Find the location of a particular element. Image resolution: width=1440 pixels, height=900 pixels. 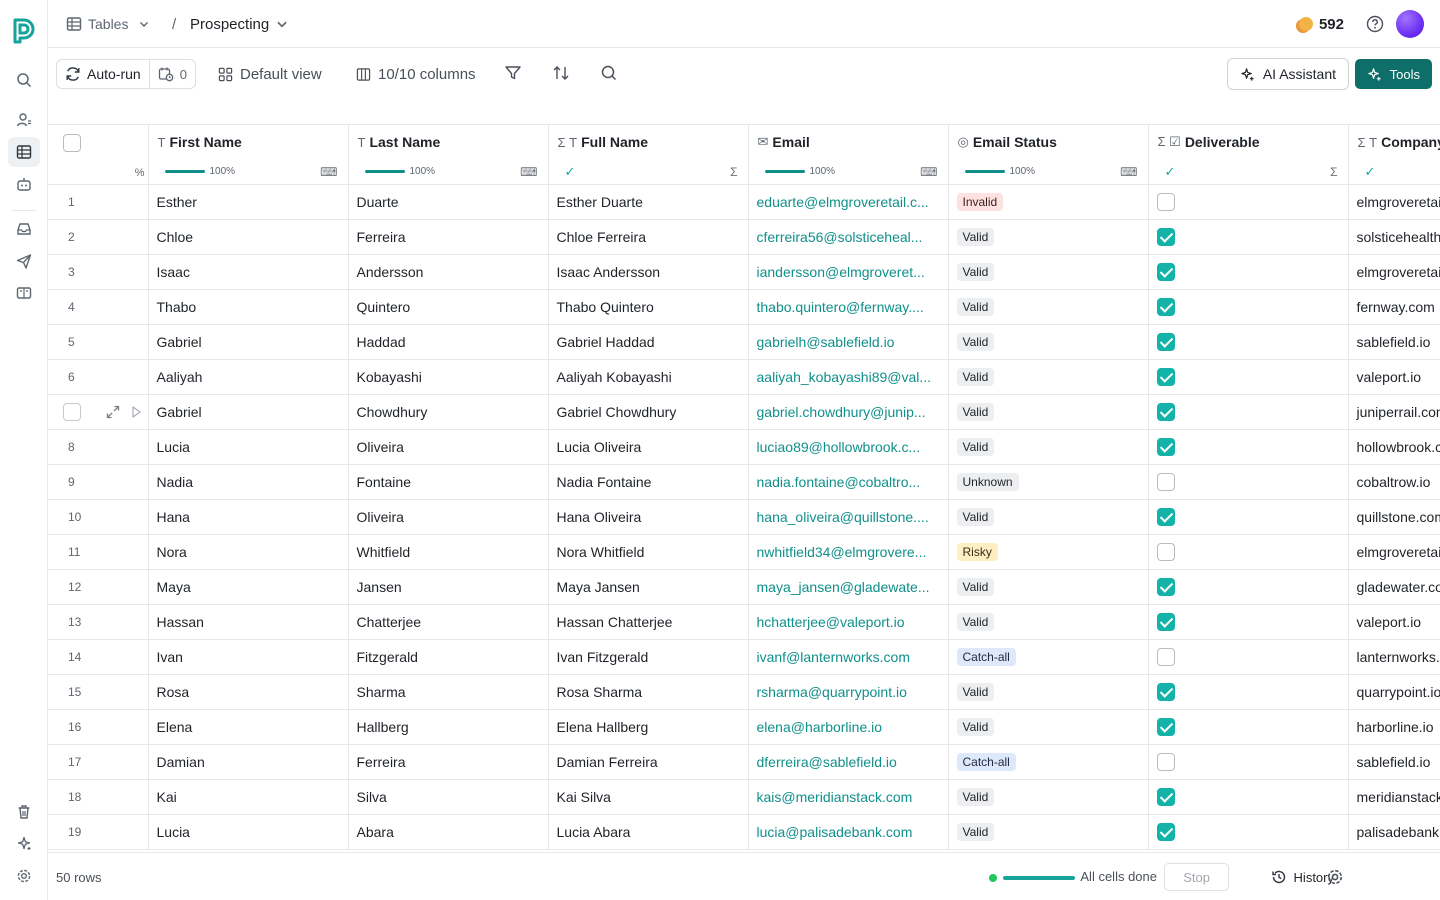

email-cell: ivanf@lanternworks.com is located at coordinates (848, 657).